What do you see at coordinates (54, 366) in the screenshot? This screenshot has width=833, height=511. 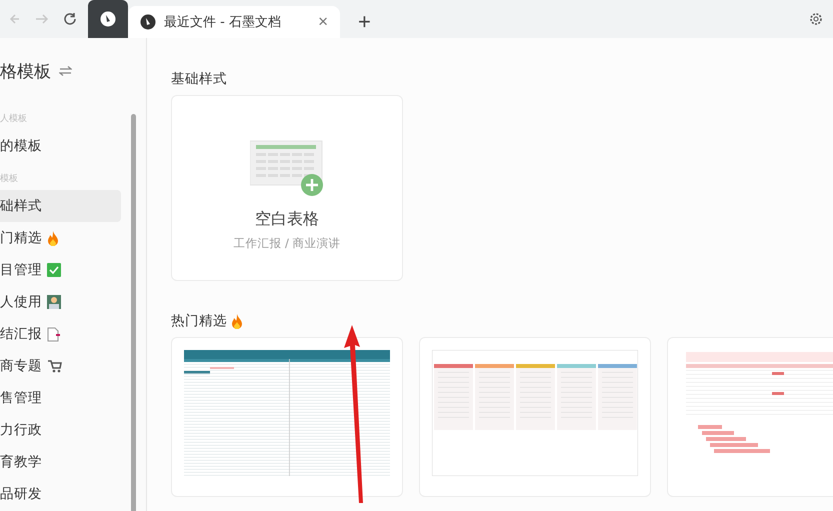 I see `cart-icon` at bounding box center [54, 366].